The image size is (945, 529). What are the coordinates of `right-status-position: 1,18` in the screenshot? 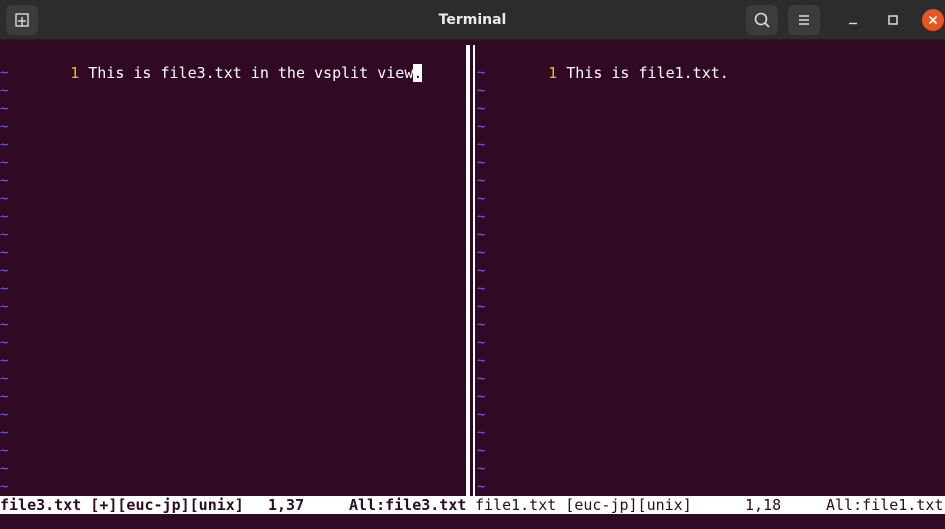 It's located at (763, 505).